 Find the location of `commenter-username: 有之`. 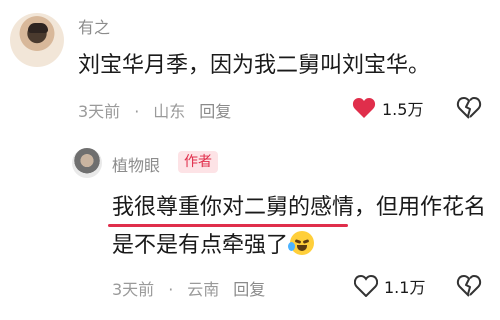

commenter-username: 有之 is located at coordinates (94, 26).